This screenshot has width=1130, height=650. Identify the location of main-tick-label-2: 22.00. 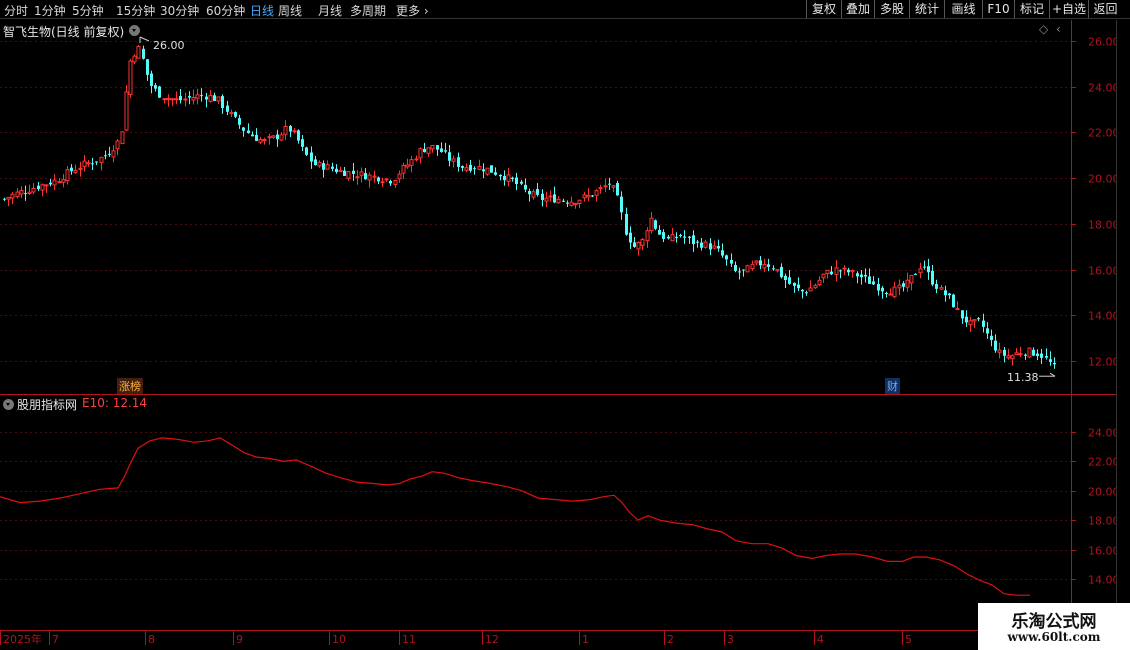
(1104, 133).